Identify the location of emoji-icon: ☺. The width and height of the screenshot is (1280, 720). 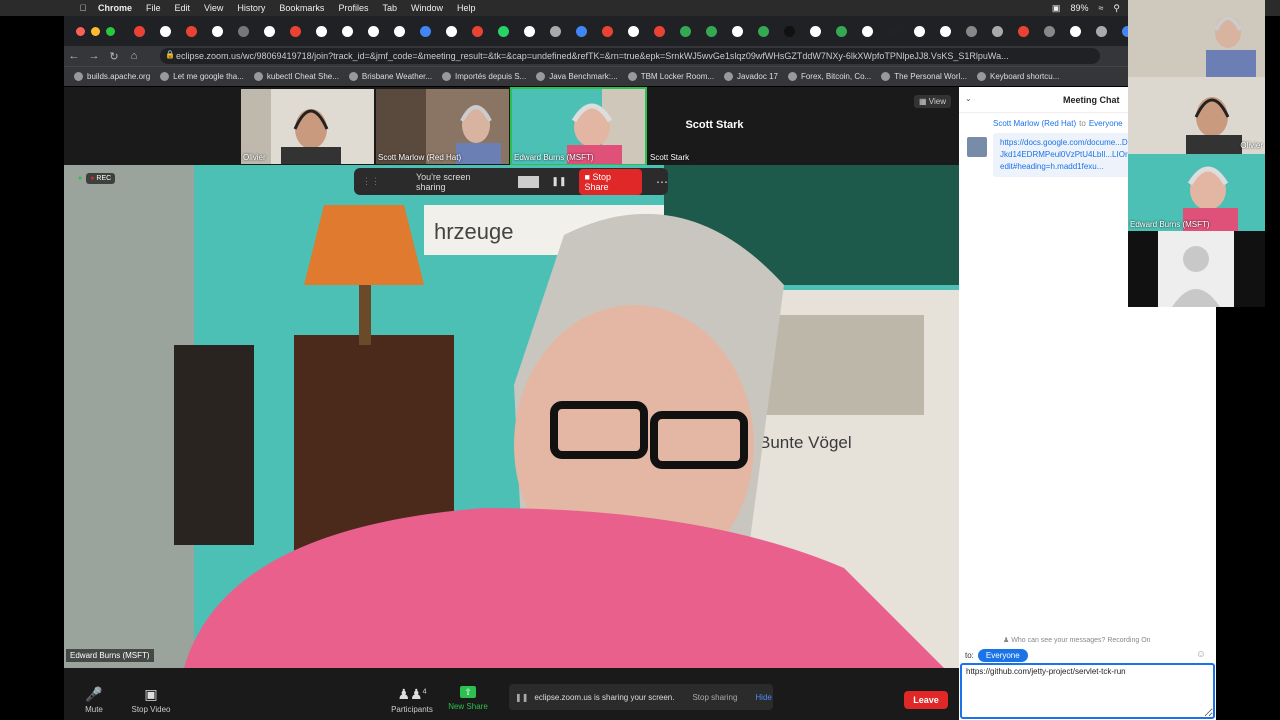
(1201, 654).